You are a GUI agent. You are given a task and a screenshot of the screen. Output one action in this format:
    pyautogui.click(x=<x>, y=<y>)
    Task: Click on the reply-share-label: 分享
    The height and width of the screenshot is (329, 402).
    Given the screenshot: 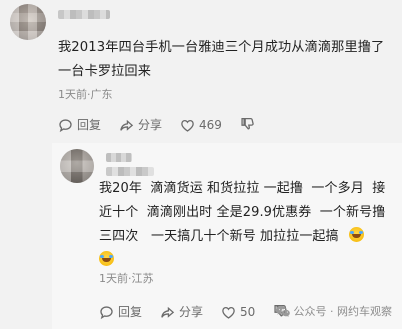 What is the action you would take?
    pyautogui.click(x=191, y=312)
    